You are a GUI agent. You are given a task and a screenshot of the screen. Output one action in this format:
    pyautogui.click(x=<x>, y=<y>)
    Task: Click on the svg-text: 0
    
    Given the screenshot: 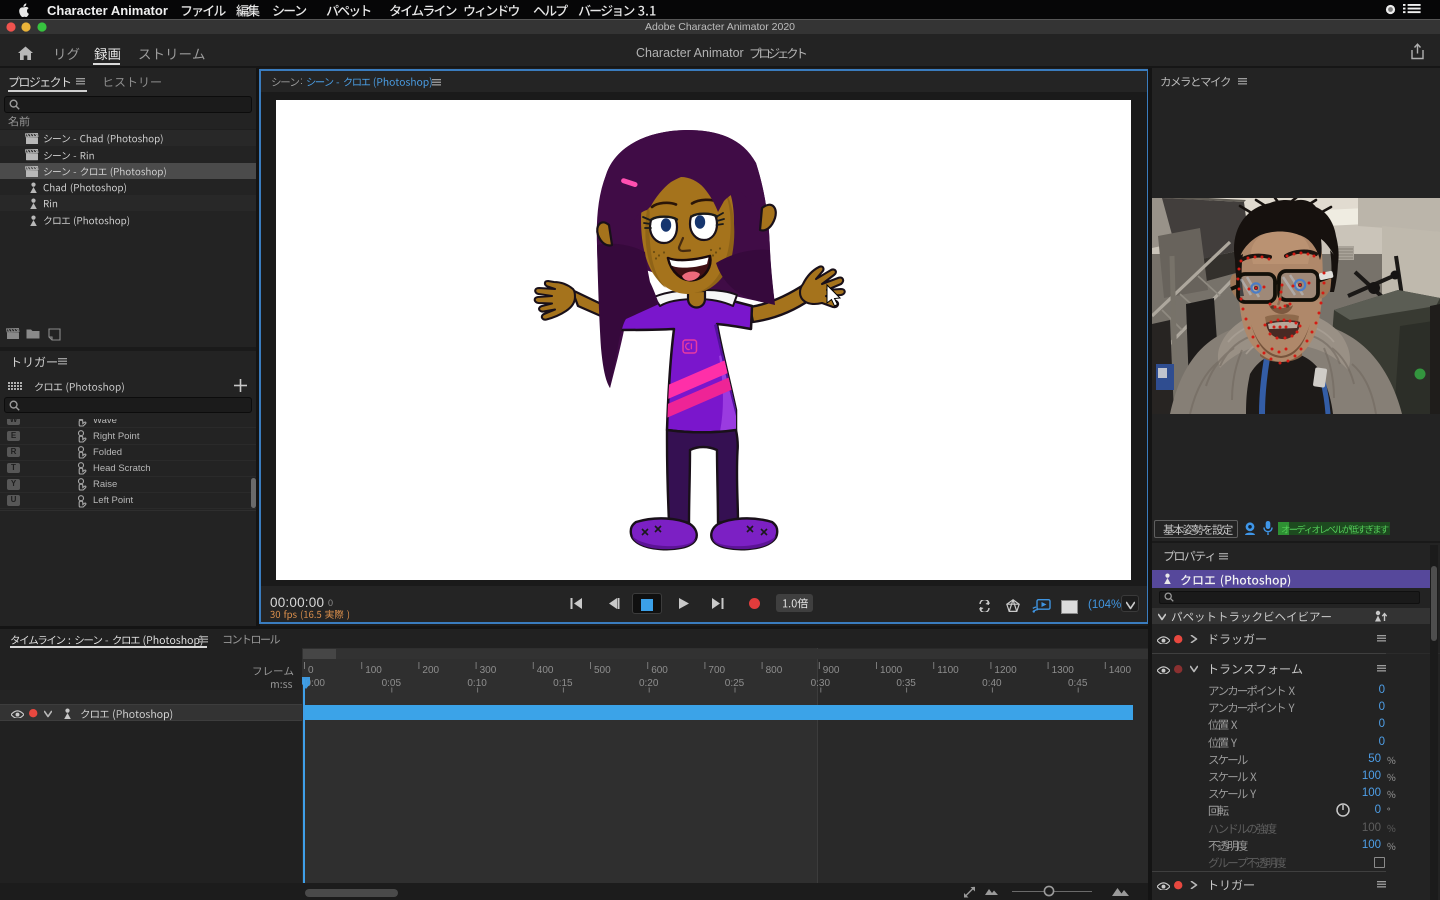 What is the action you would take?
    pyautogui.click(x=311, y=670)
    